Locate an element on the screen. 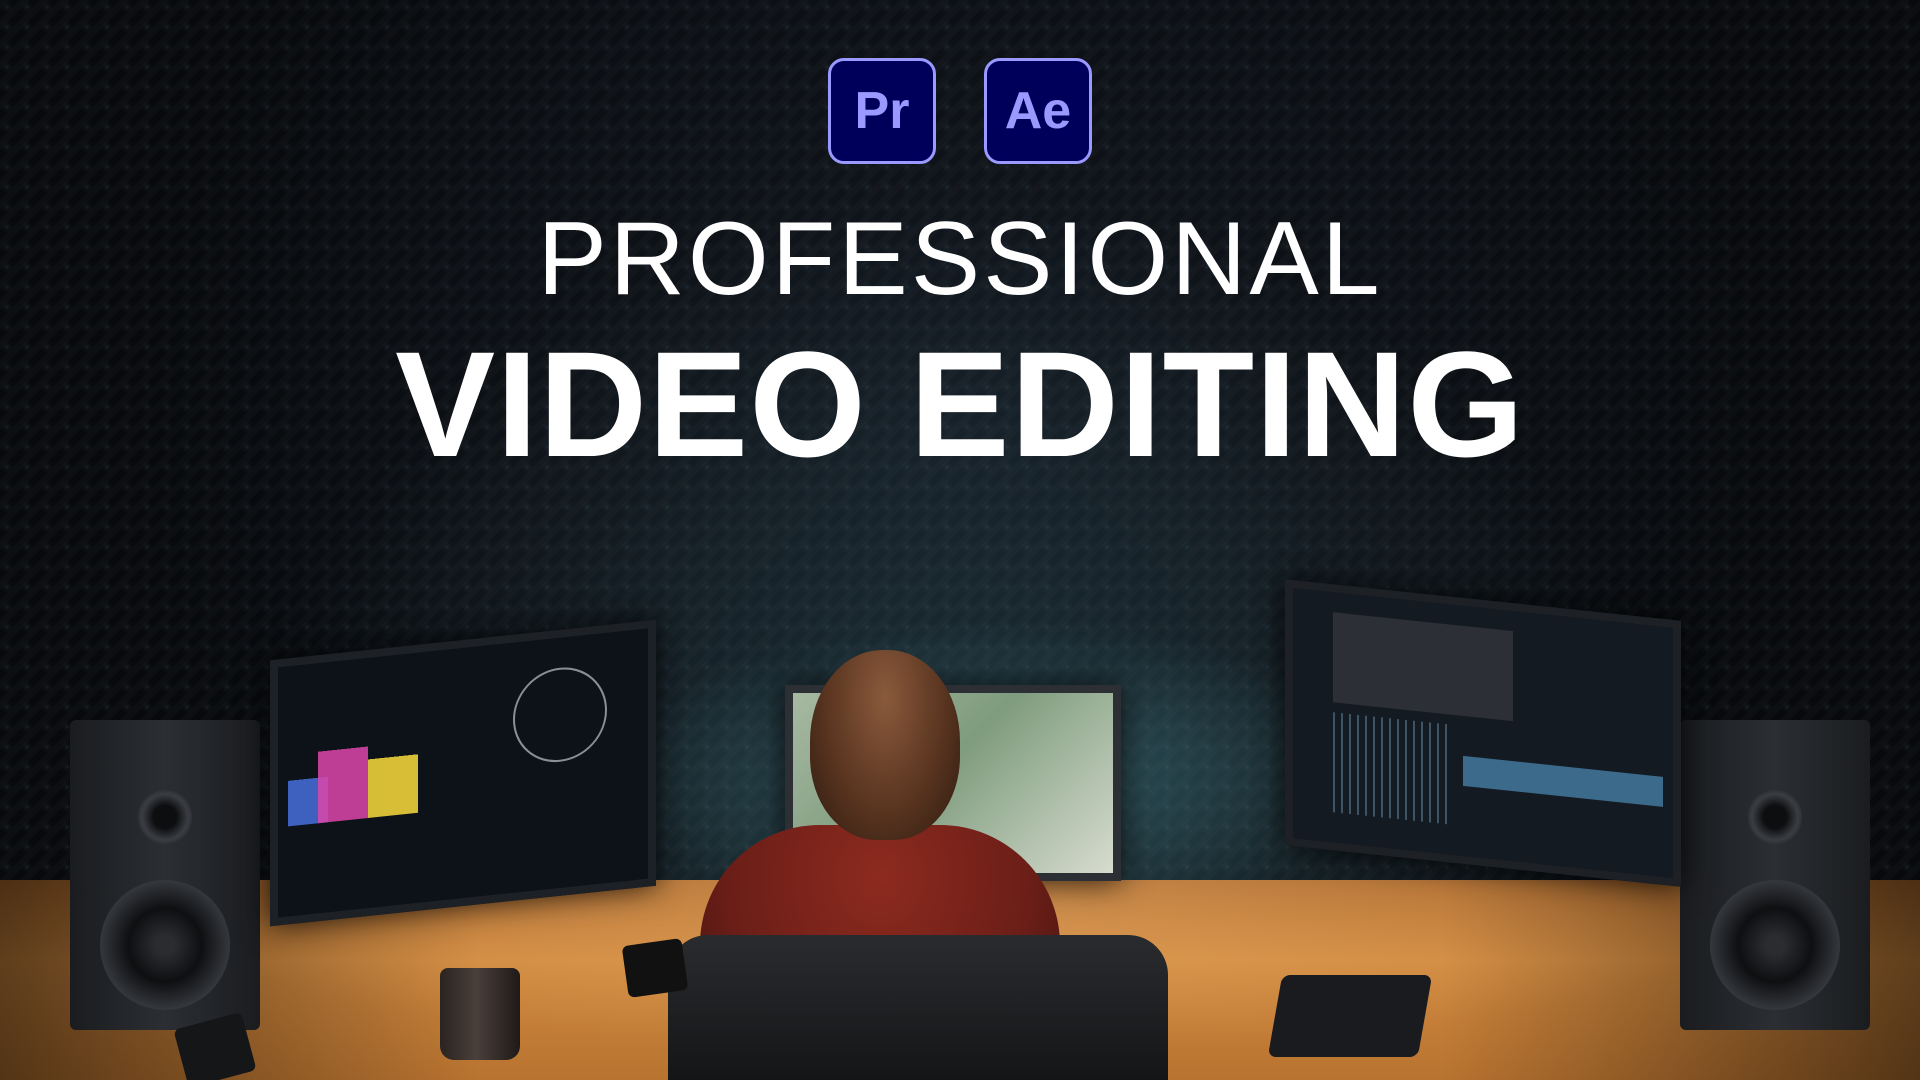  headline-video-editing: VIDEO EDITING is located at coordinates (960, 404).